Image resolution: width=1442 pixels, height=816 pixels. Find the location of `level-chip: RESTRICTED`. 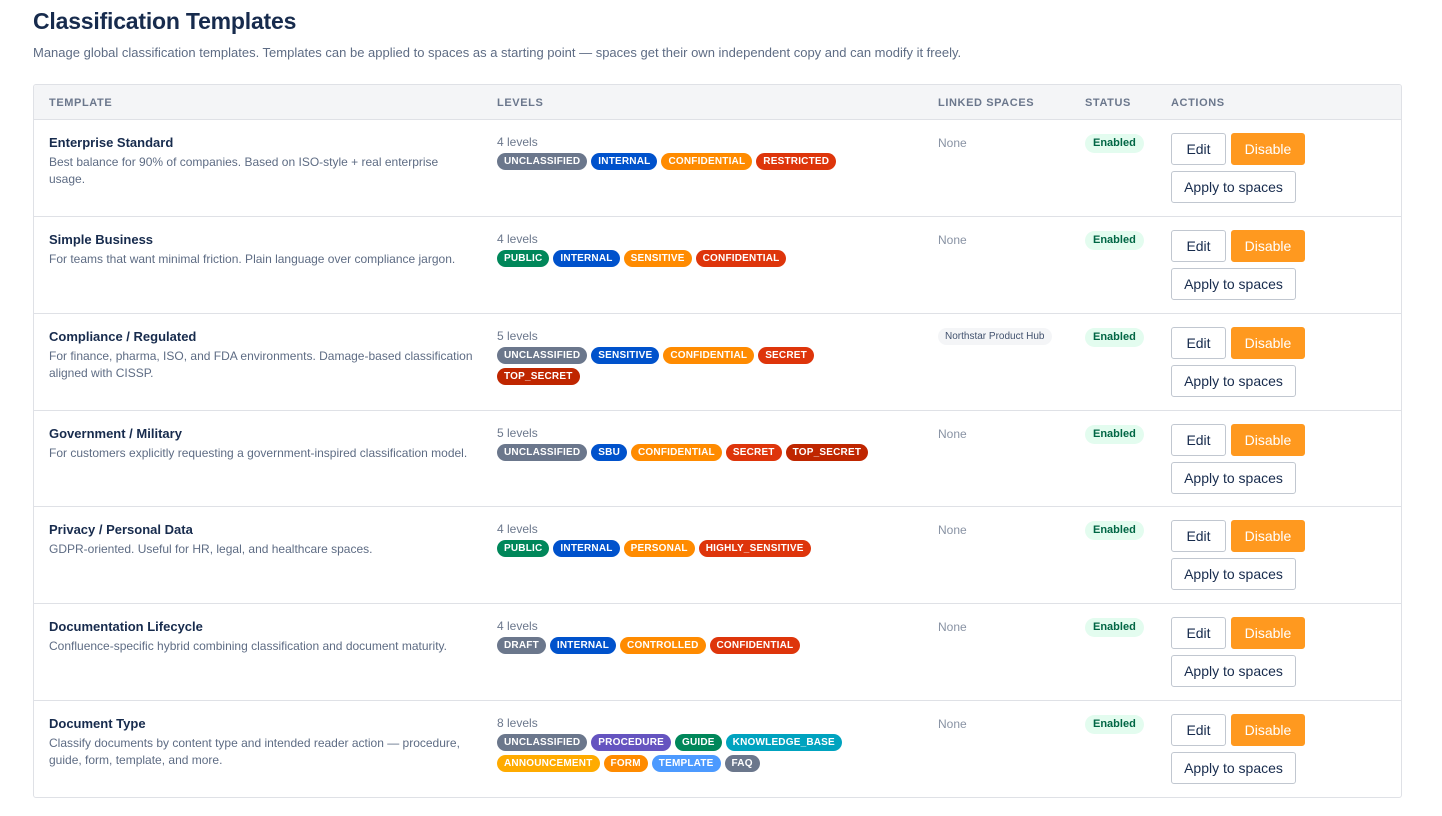

level-chip: RESTRICTED is located at coordinates (796, 161).